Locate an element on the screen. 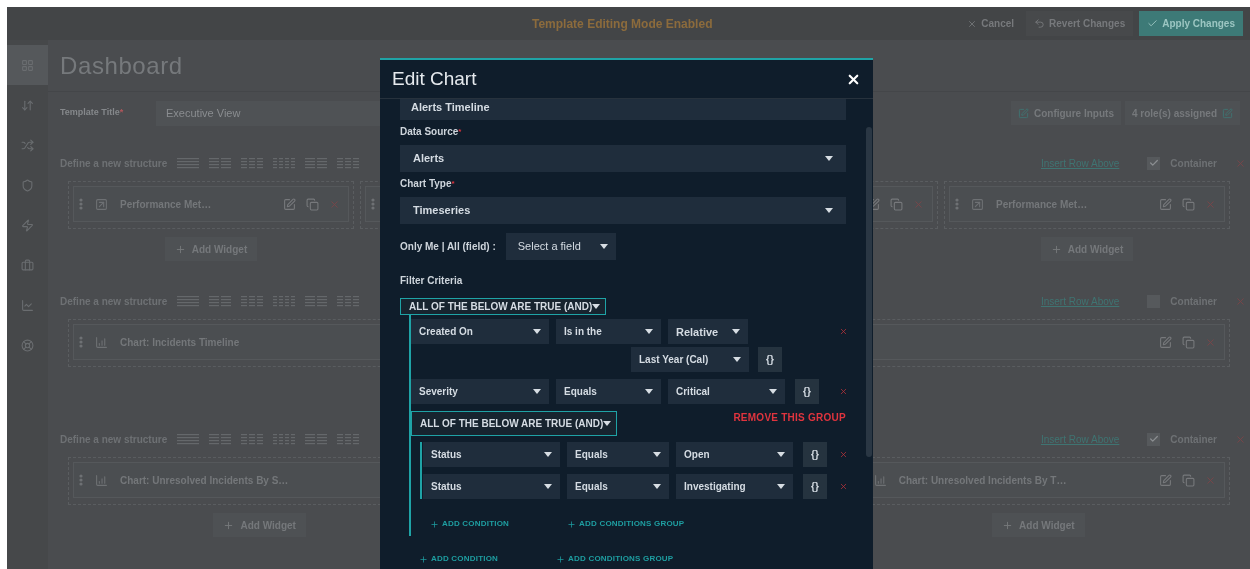 The height and width of the screenshot is (569, 1250). sidebar-item is located at coordinates (27, 65).